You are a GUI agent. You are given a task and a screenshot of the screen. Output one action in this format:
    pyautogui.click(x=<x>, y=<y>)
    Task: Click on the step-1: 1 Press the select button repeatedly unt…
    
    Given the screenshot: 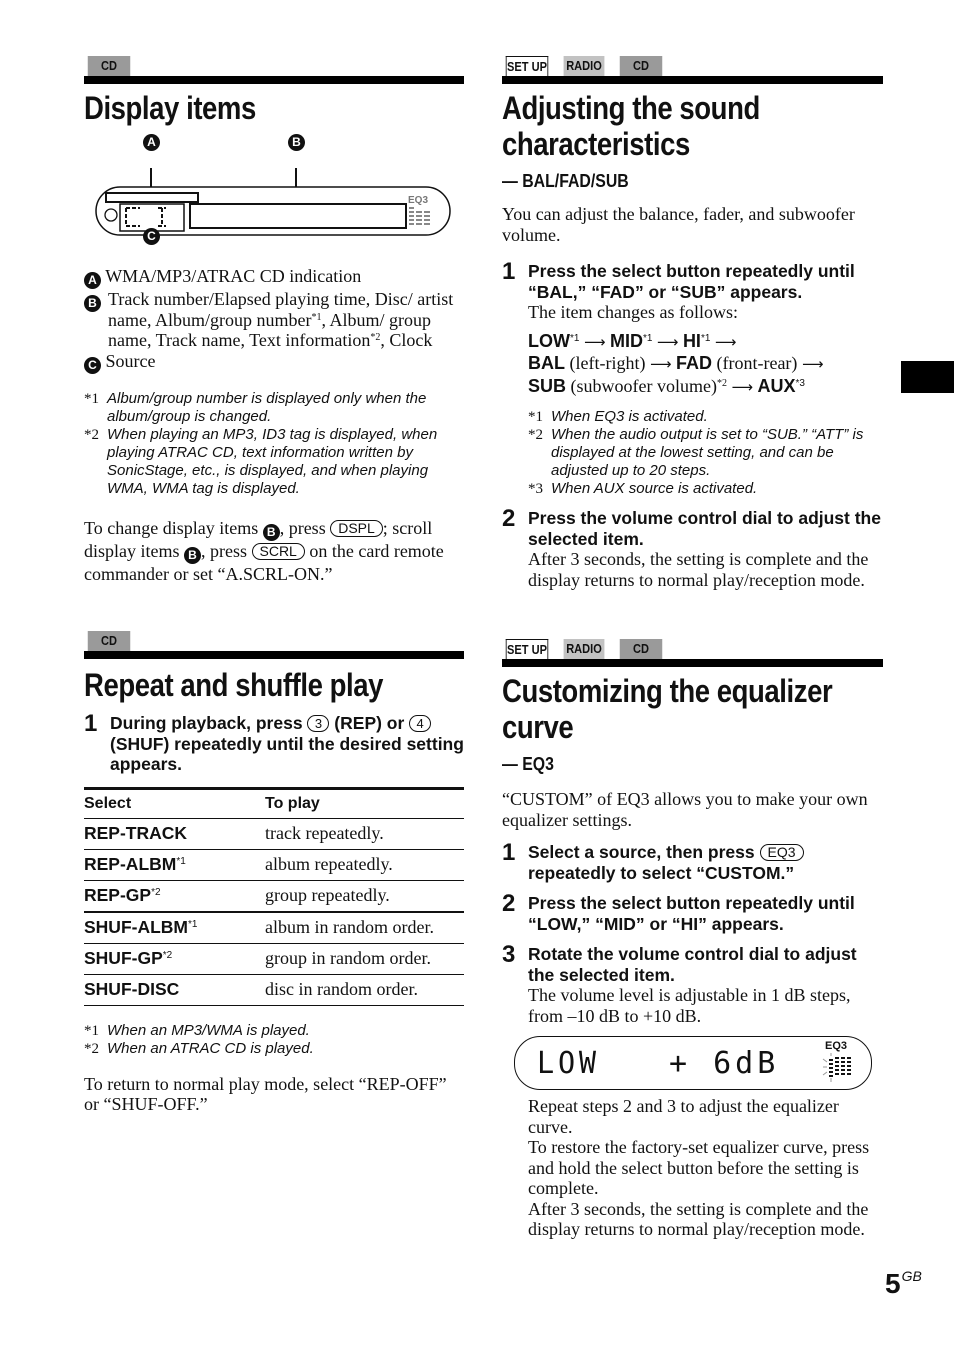 What is the action you would take?
    pyautogui.click(x=692, y=378)
    